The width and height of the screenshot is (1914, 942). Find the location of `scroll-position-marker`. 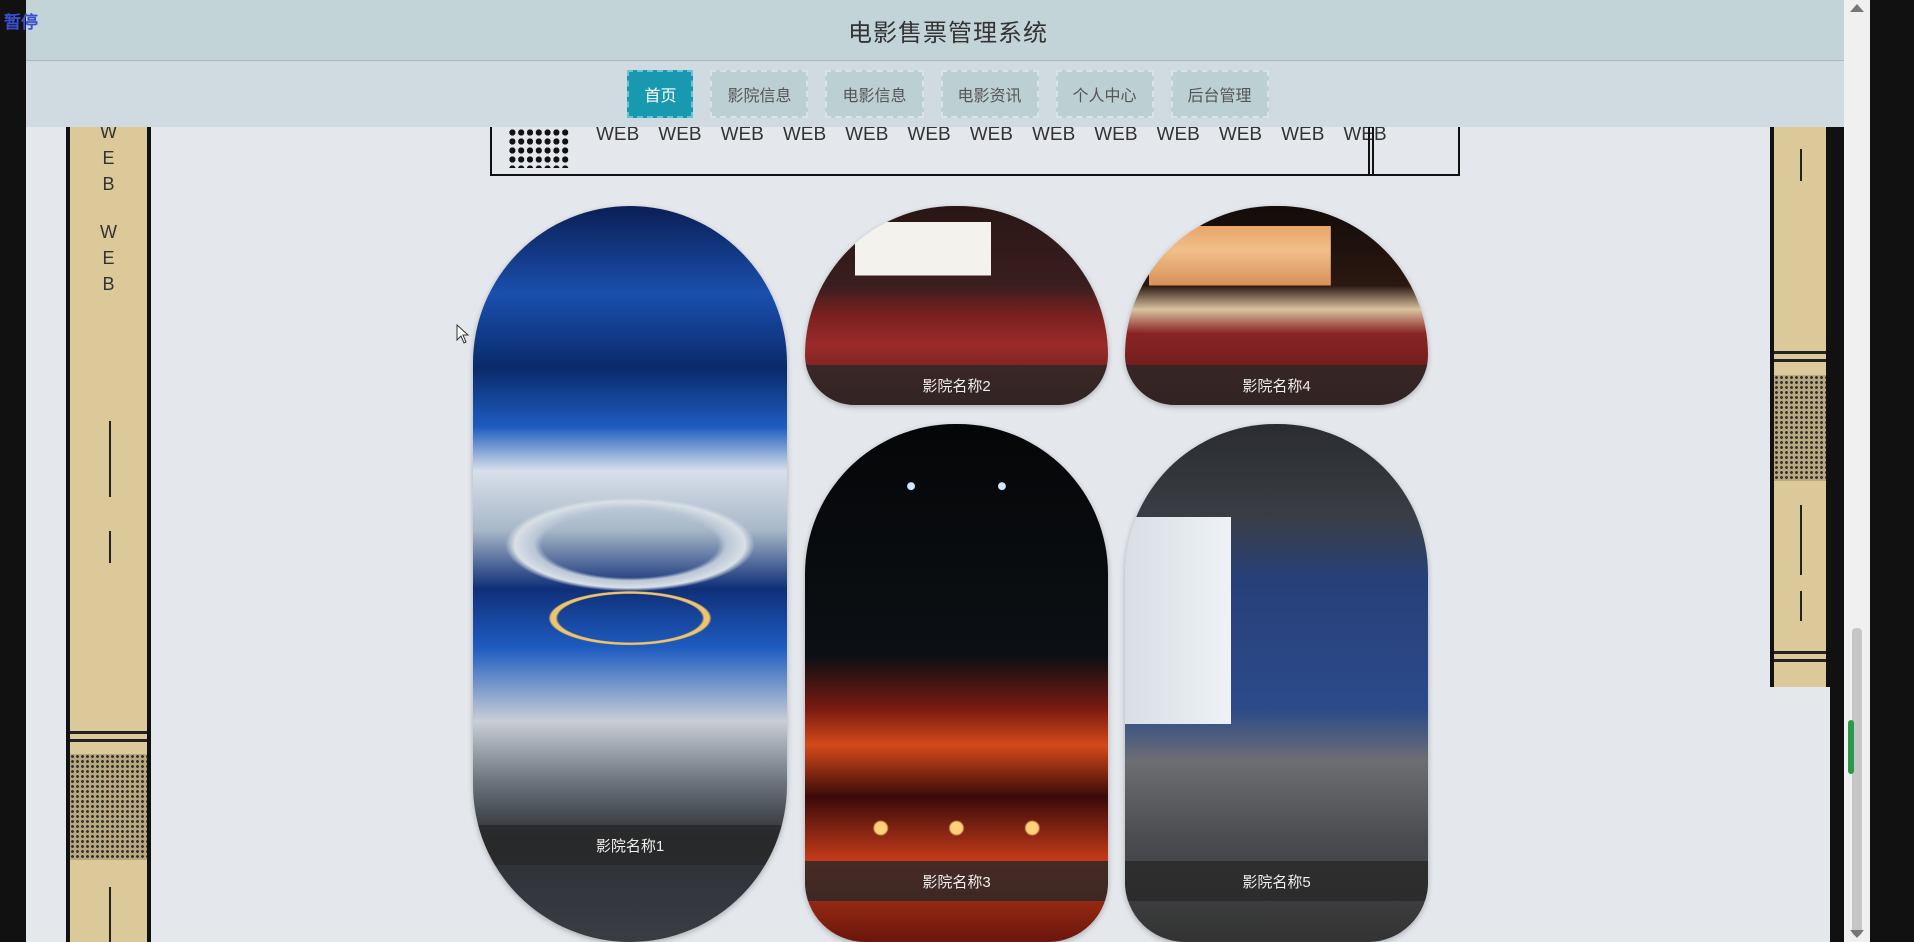

scroll-position-marker is located at coordinates (1851, 747).